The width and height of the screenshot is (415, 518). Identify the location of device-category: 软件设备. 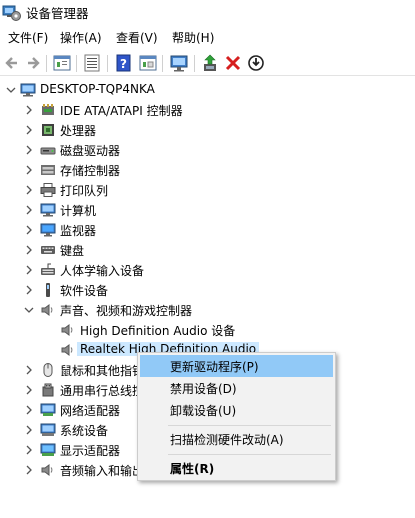
(207, 290).